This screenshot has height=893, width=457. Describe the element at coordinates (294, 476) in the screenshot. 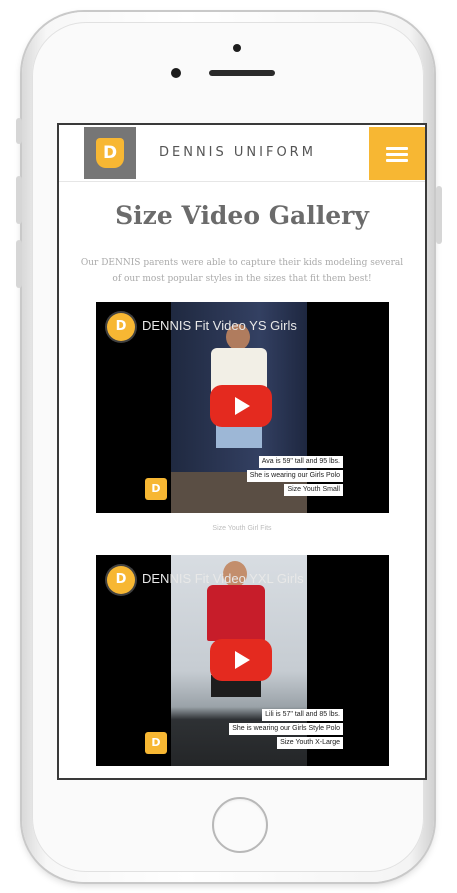

I see `video-caption: She is wearing our Girls Polo` at that location.